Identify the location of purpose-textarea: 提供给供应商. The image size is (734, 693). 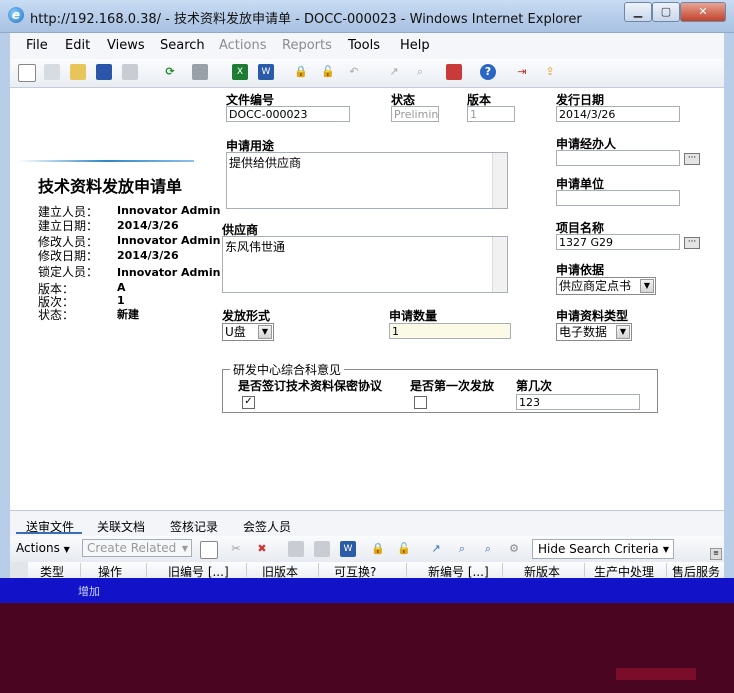
(367, 180).